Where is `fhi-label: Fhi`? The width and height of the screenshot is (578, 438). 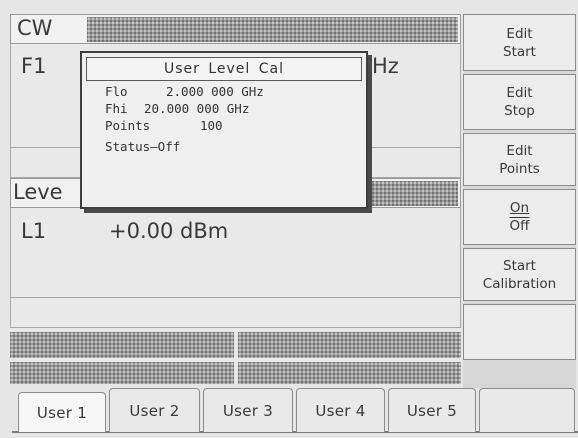
fhi-label: Fhi is located at coordinates (116, 108).